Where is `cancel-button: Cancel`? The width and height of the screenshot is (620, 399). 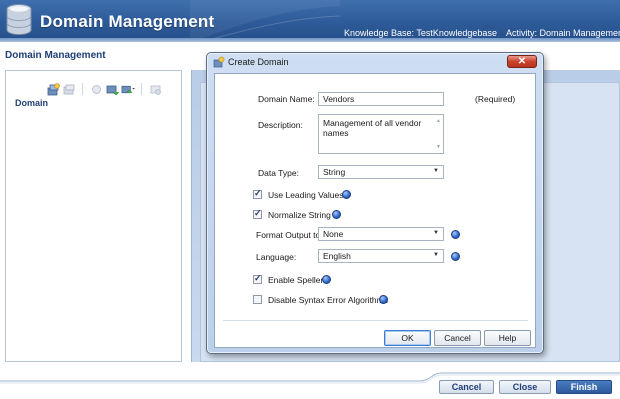 cancel-button: Cancel is located at coordinates (457, 338).